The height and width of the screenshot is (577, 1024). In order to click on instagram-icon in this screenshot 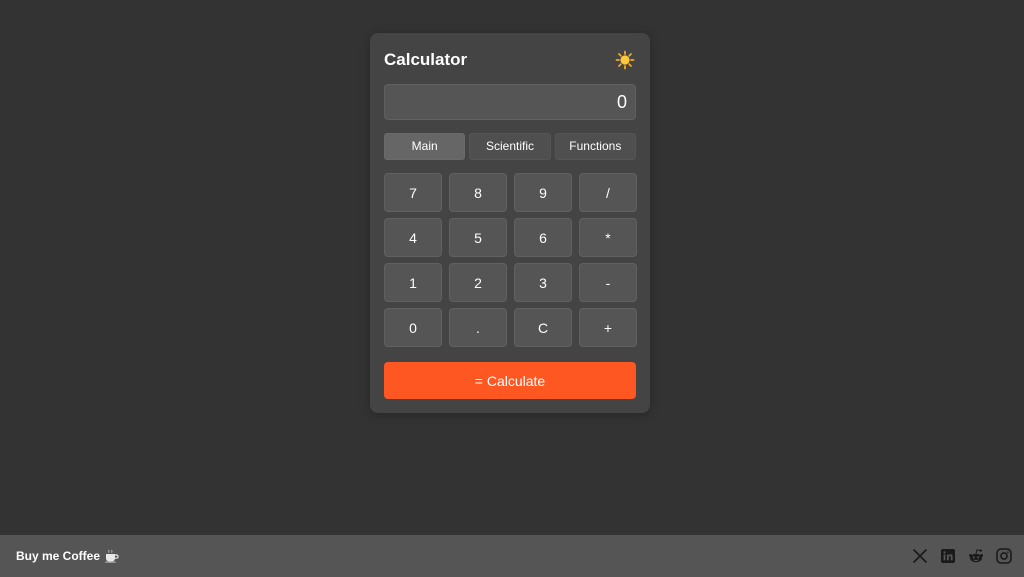, I will do `click(1004, 556)`.